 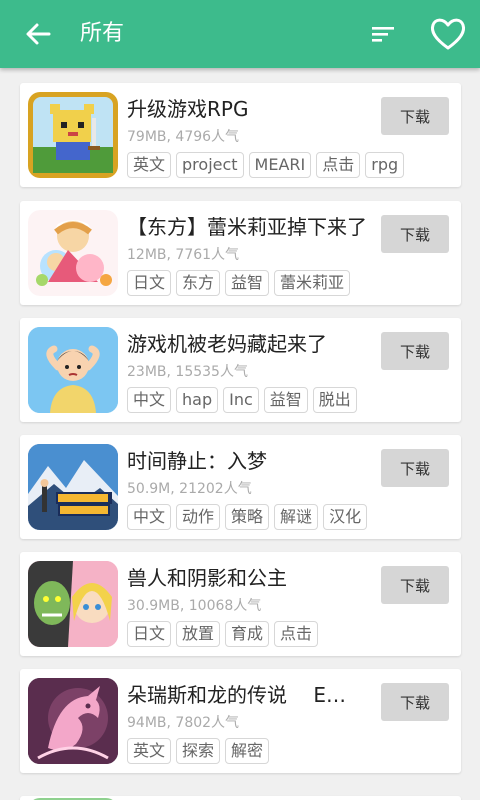 I want to click on tag: 蕾米莉亚, so click(x=312, y=283).